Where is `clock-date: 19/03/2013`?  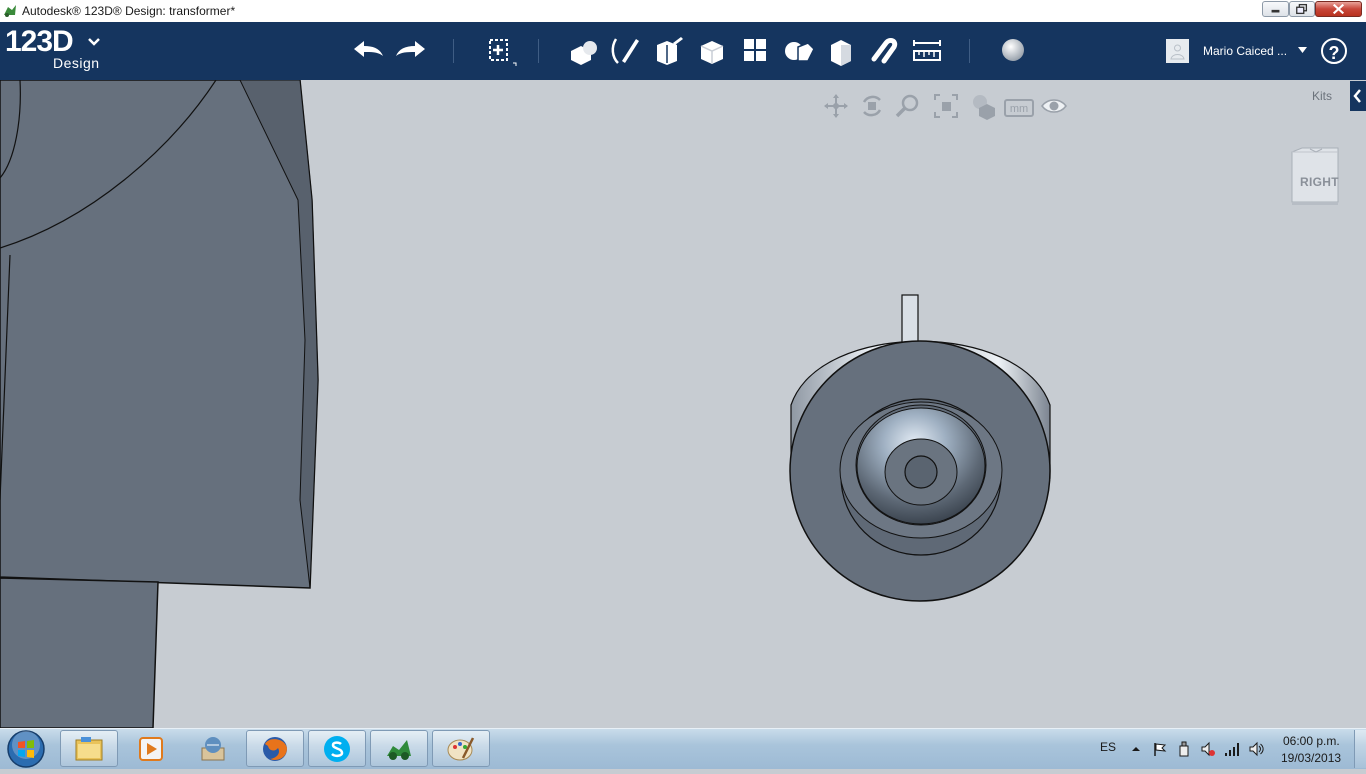 clock-date: 19/03/2013 is located at coordinates (1311, 758).